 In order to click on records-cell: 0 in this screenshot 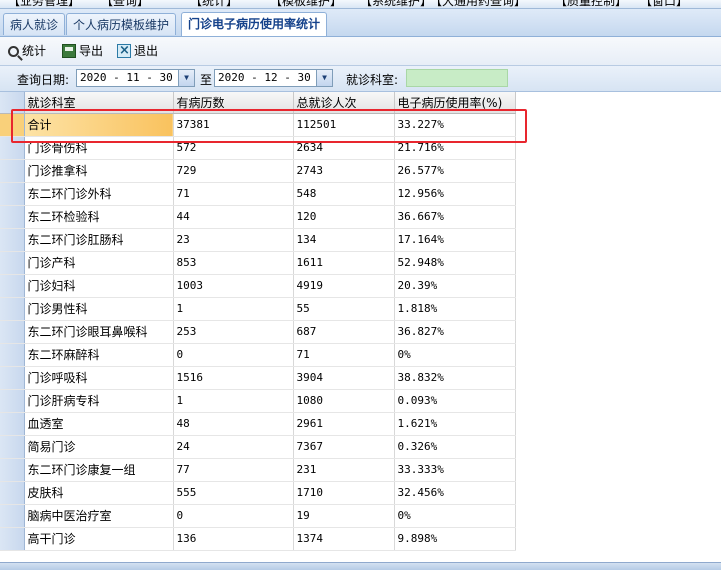, I will do `click(233, 516)`.